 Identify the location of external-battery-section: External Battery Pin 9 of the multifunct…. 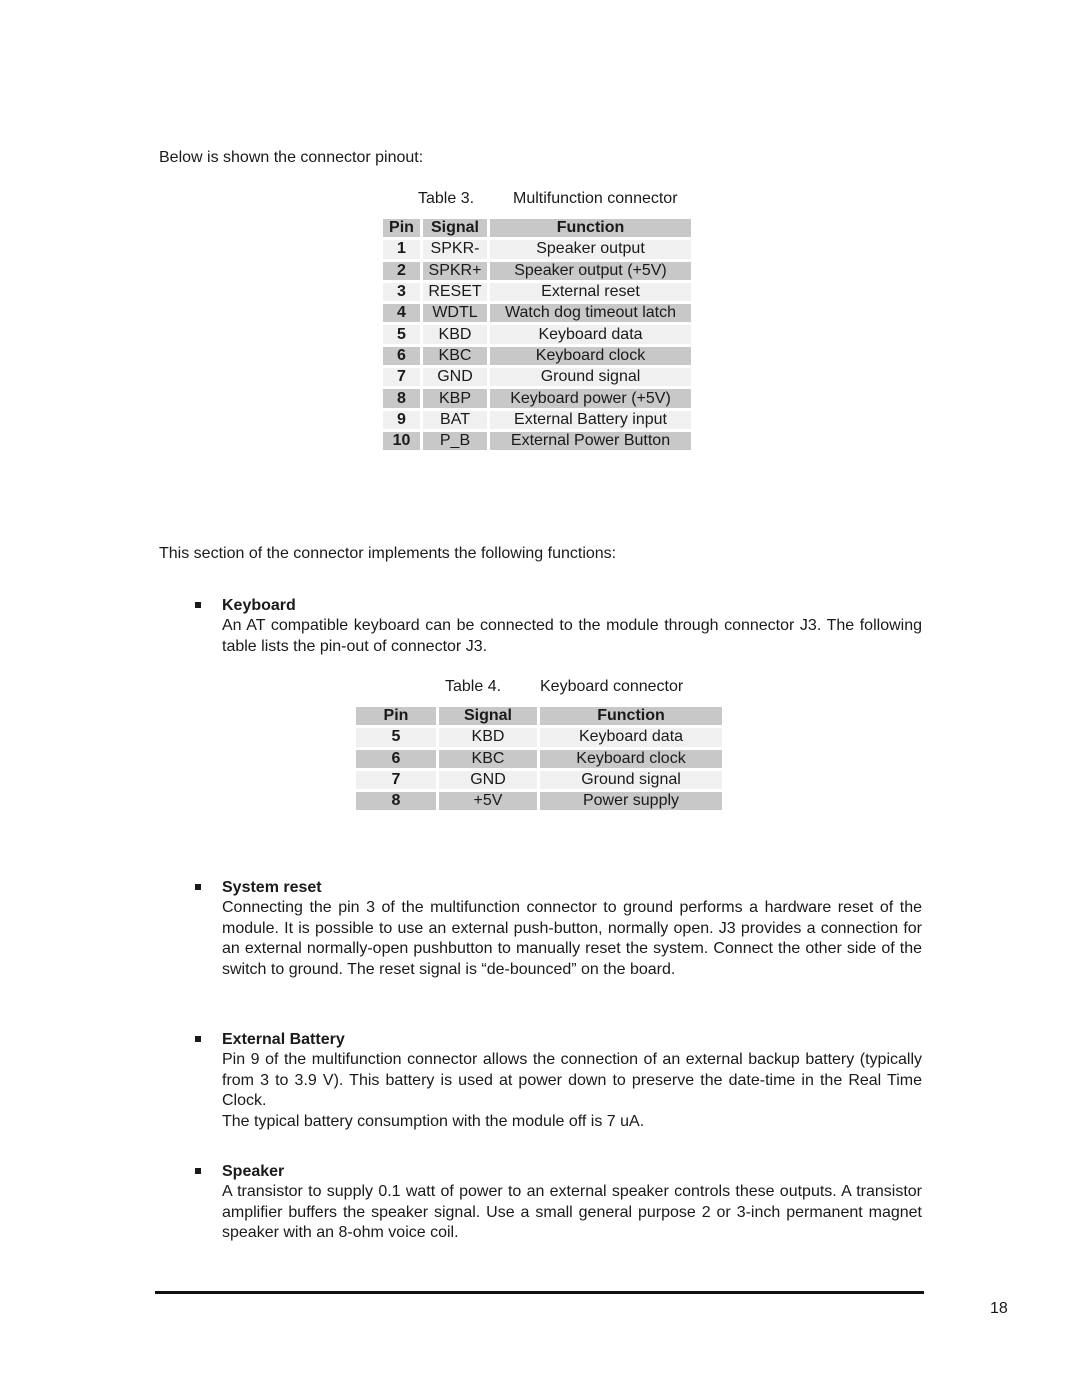
(540, 1081).